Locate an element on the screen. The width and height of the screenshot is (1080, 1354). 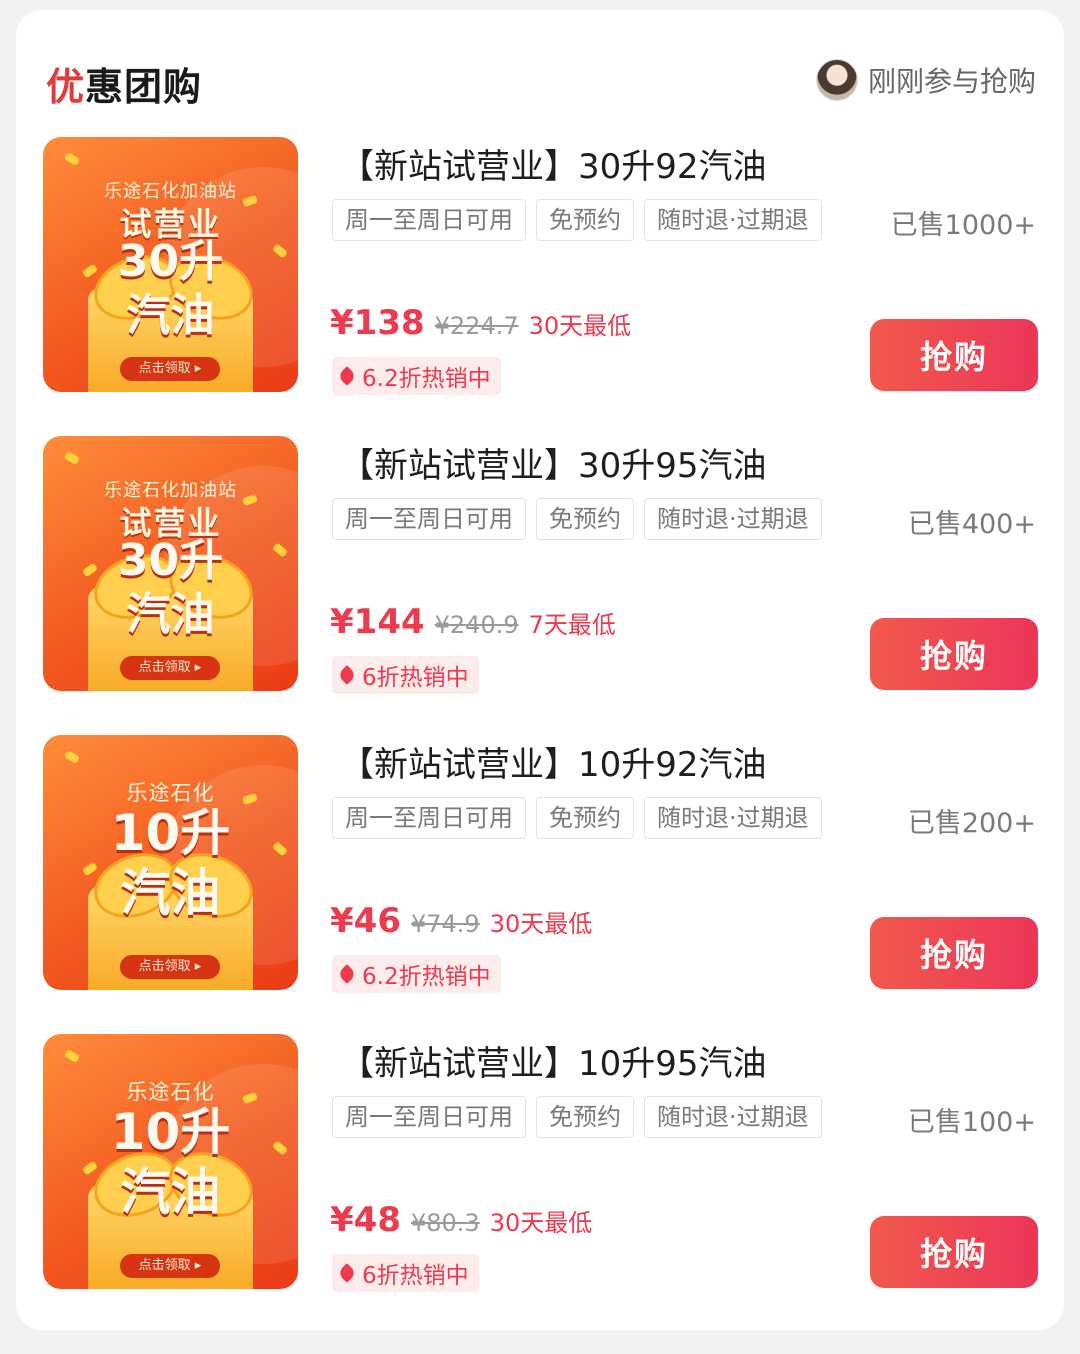
lowest-price-label: 7天最低 is located at coordinates (572, 625).